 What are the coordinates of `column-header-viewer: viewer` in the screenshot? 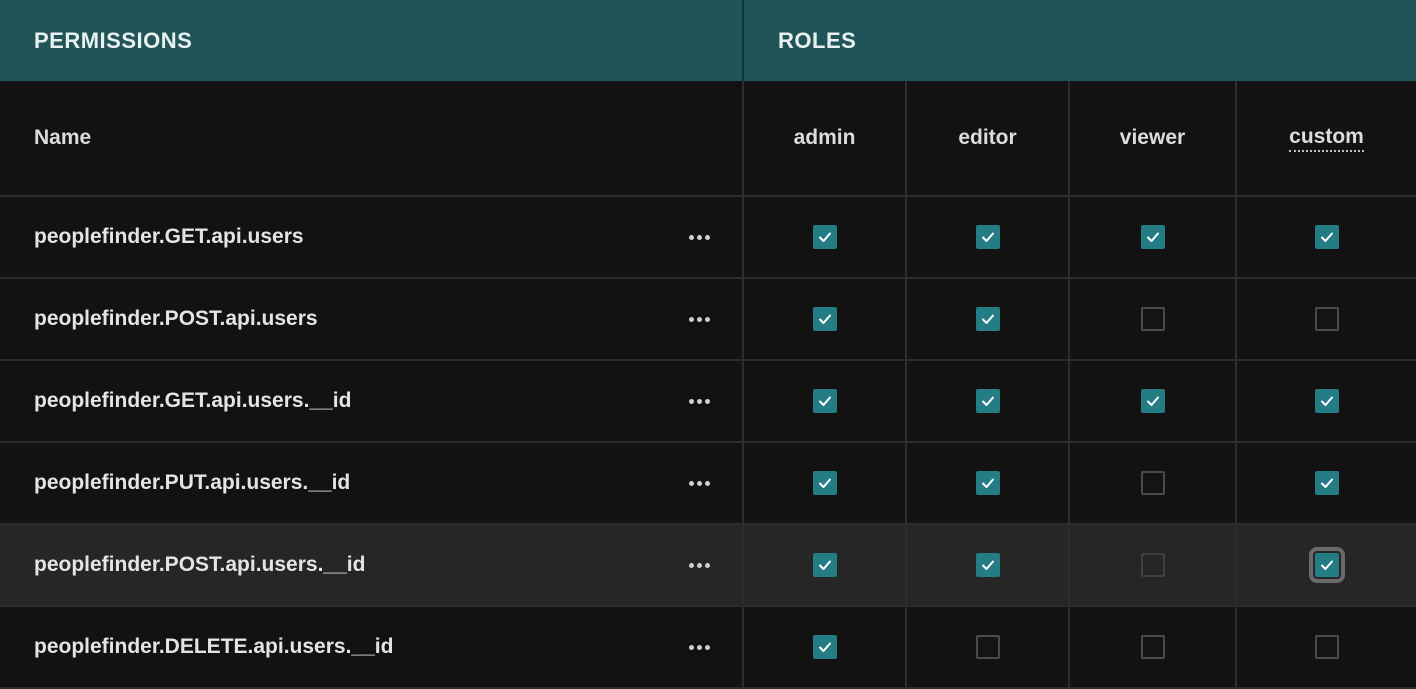 It's located at (1153, 139).